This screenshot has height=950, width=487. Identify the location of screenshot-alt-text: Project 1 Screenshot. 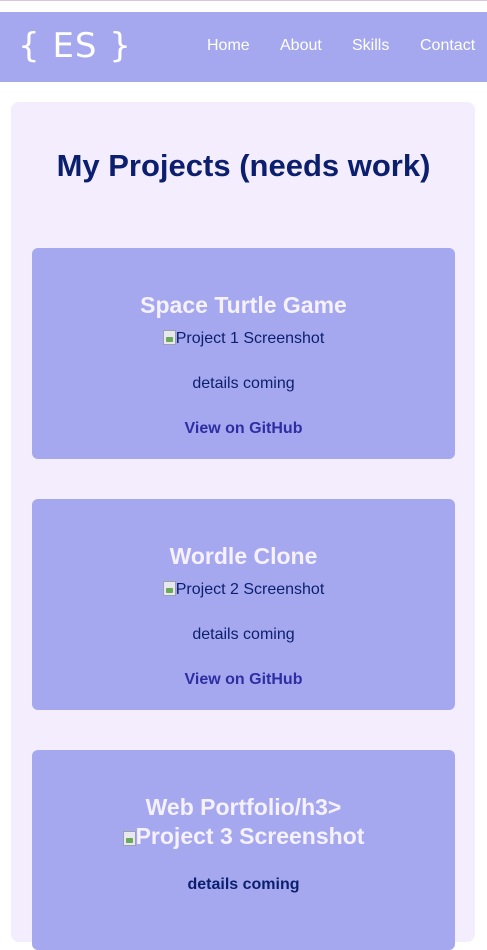
(250, 338).